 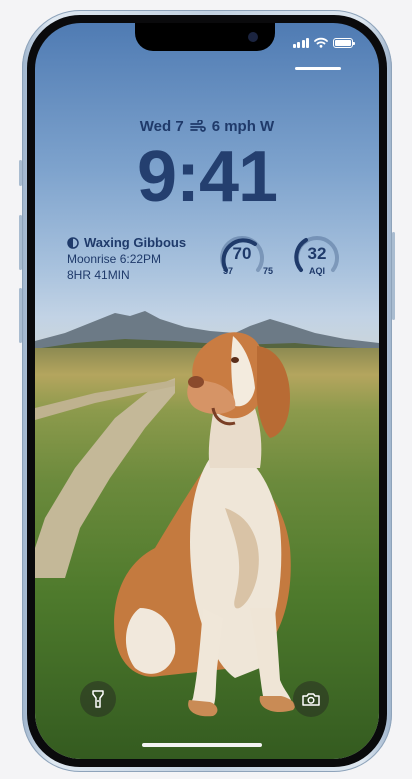 I want to click on camera-icon, so click(x=311, y=699).